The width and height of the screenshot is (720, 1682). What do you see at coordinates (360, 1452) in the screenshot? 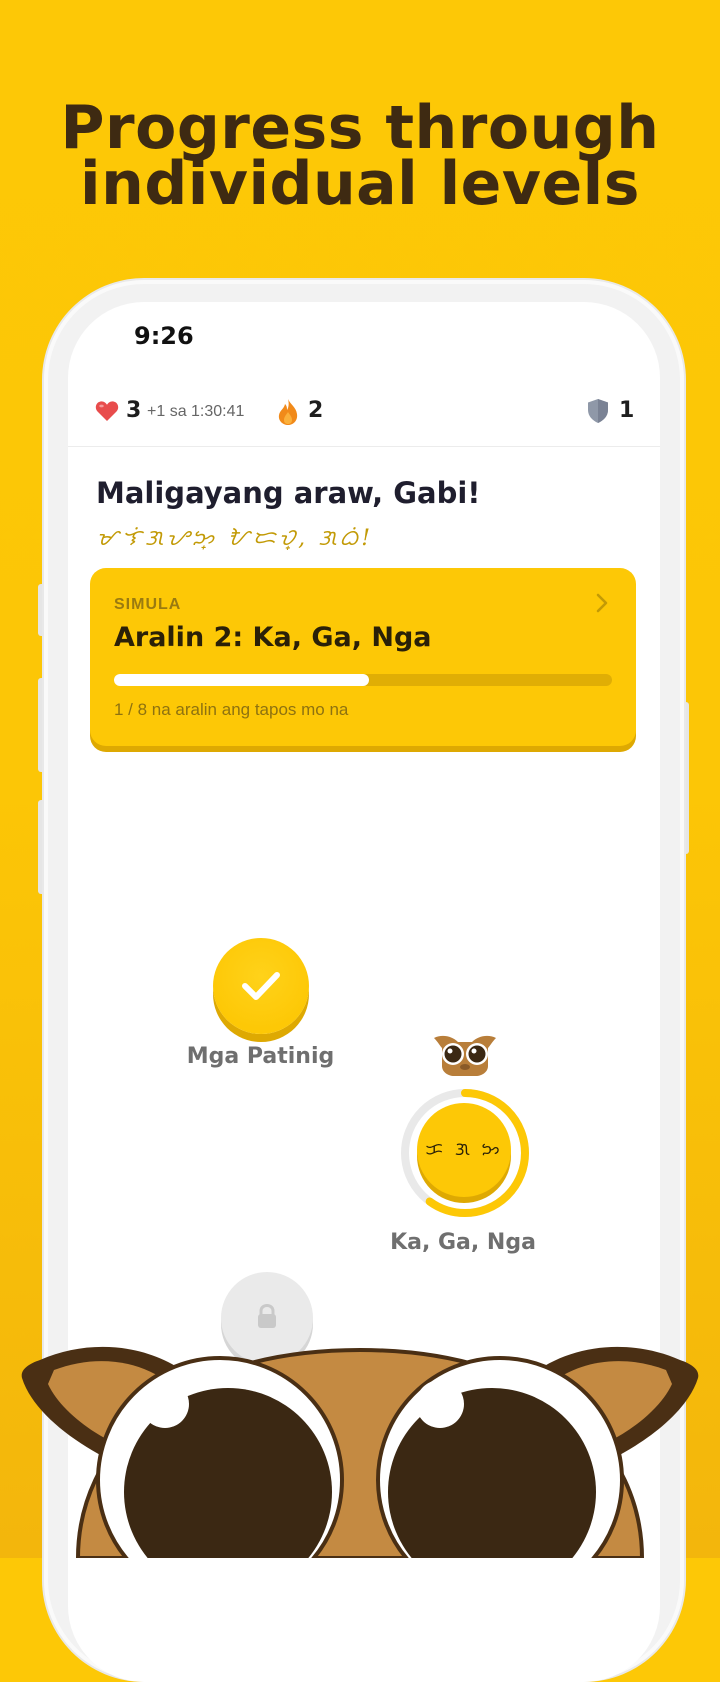
I see `tarsier-mascot-illustration` at bounding box center [360, 1452].